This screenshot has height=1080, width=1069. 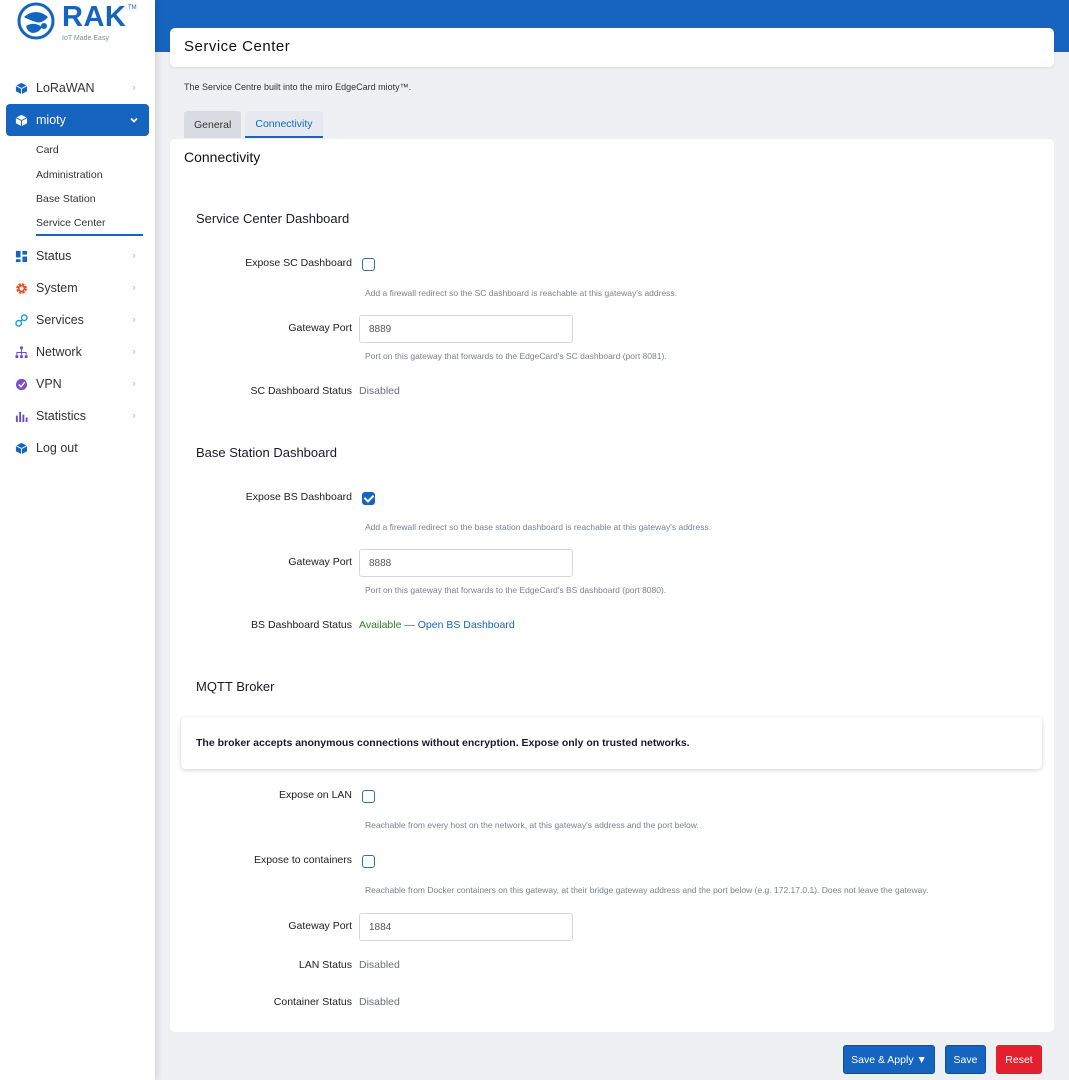 What do you see at coordinates (368, 796) in the screenshot?
I see `expose-on-lan-checkbox` at bounding box center [368, 796].